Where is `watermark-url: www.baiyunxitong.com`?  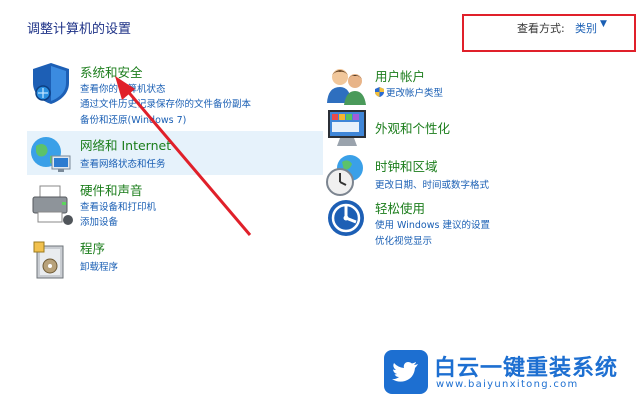 watermark-url: www.baiyunxitong.com is located at coordinates (507, 384).